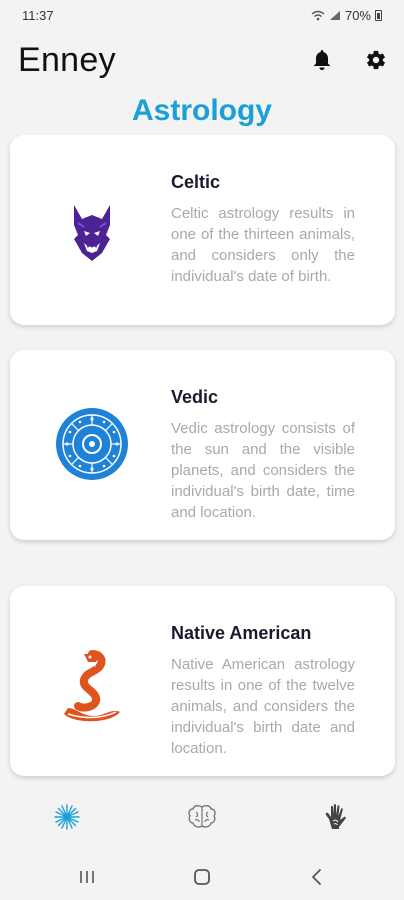 This screenshot has width=404, height=900. I want to click on home-button, so click(202, 877).